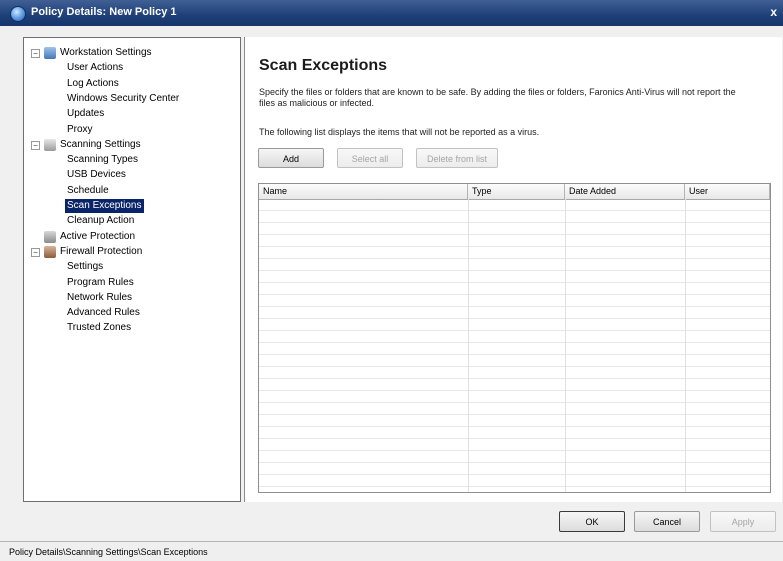 The image size is (783, 561). I want to click on apply-button: Apply, so click(743, 521).